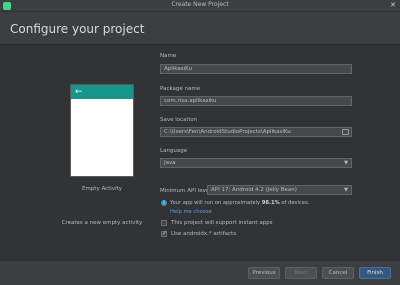 This screenshot has height=285, width=400. What do you see at coordinates (256, 69) in the screenshot?
I see `name-field: AplikasiKu` at bounding box center [256, 69].